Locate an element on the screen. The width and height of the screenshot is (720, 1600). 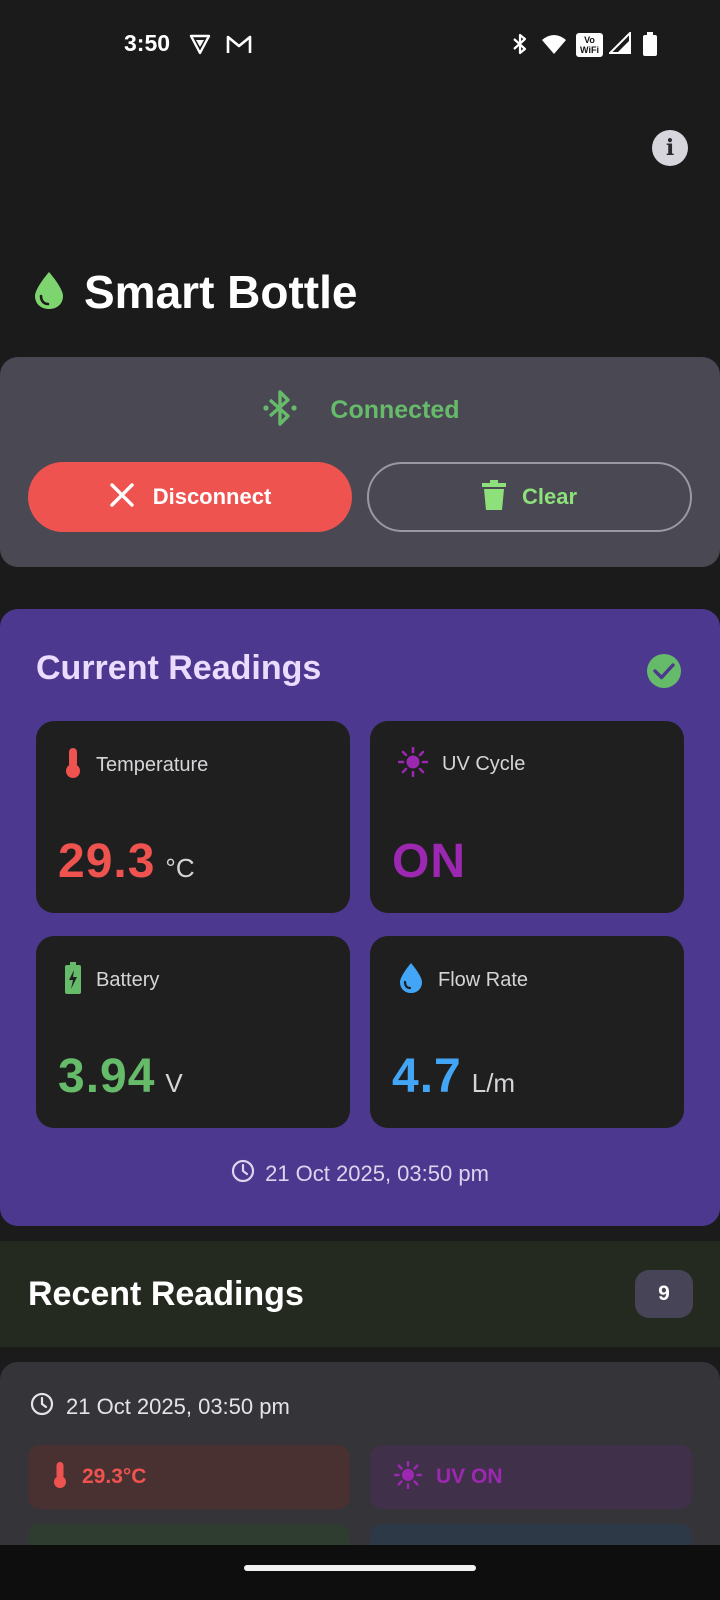
history-uv-chip: UV ON is located at coordinates (531, 1477).